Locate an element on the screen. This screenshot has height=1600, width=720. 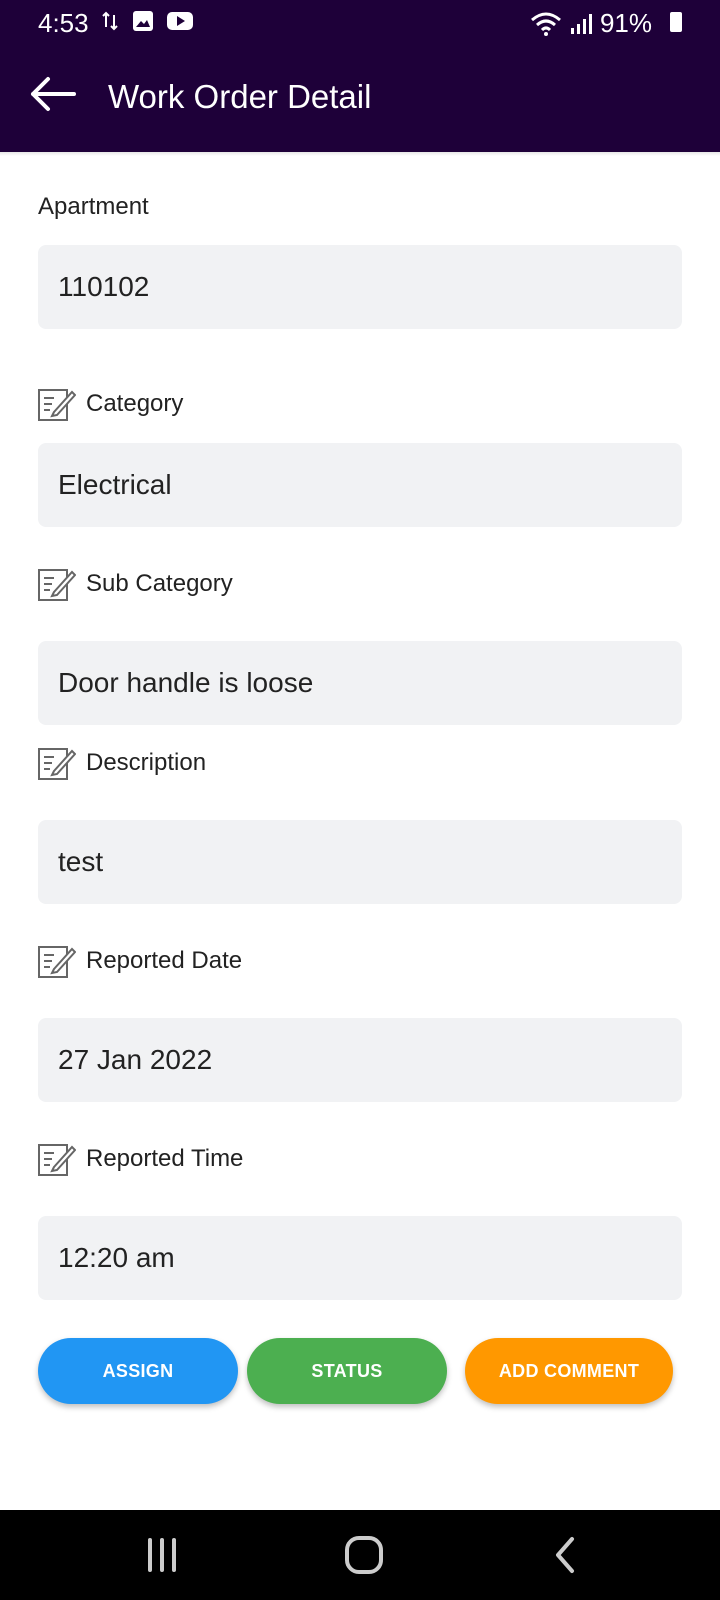
subcategory-label: Sub Category is located at coordinates (159, 583).